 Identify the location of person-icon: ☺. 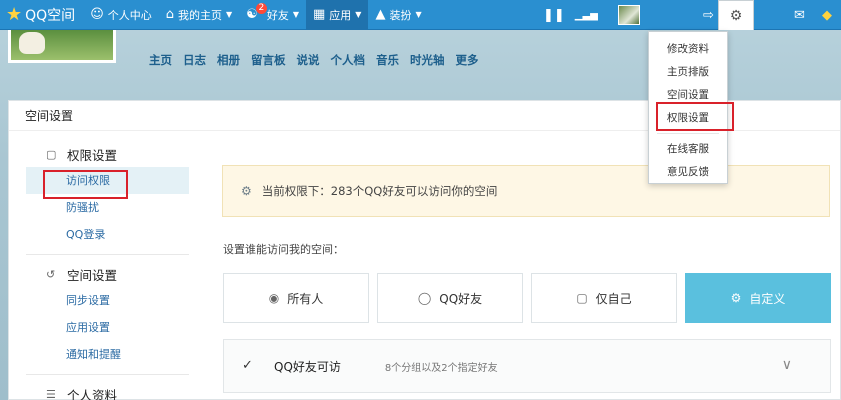
(97, 14).